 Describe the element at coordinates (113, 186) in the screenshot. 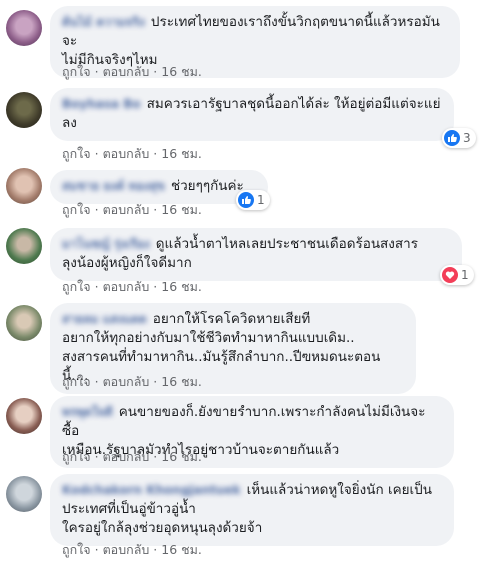

I see `comment-author: สมชาย ยงค์ ทองสุข` at that location.